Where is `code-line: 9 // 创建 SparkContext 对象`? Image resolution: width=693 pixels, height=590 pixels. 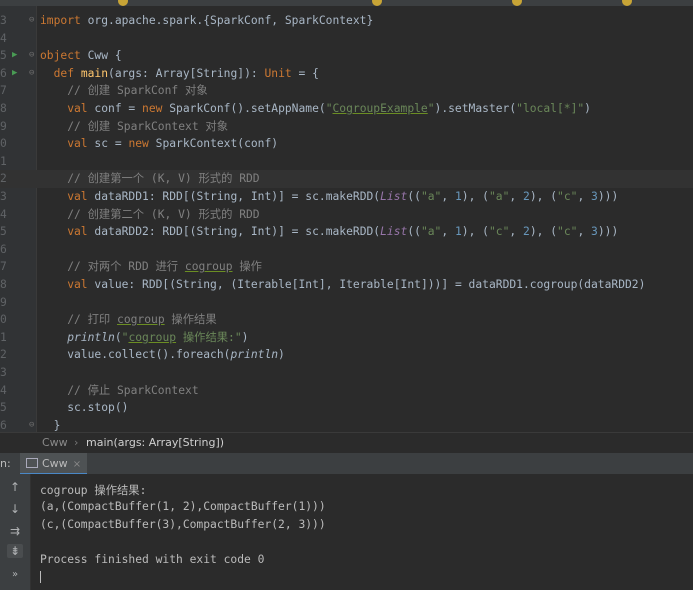
code-line: 9 // 创建 SparkContext 对象 is located at coordinates (346, 127).